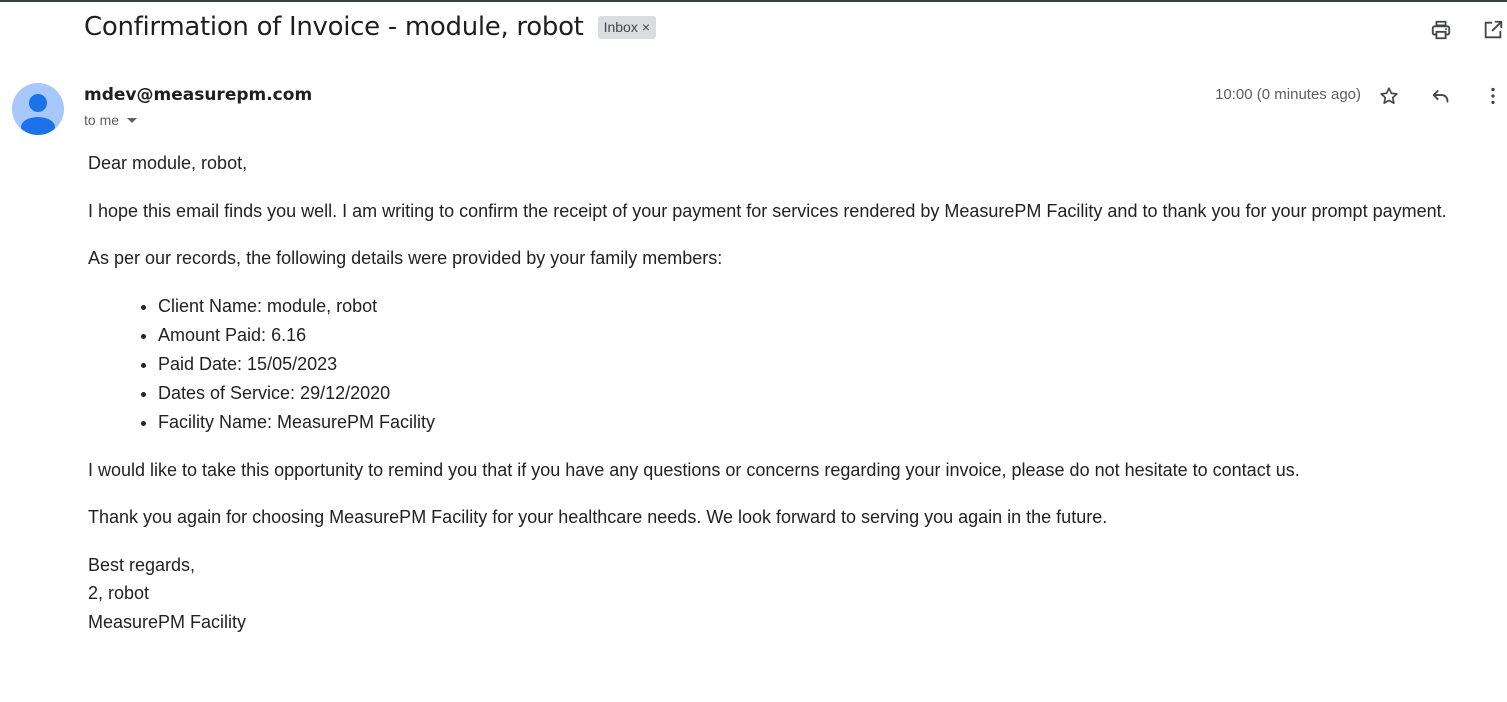  What do you see at coordinates (119, 593) in the screenshot?
I see `signature-line: 2, robot` at bounding box center [119, 593].